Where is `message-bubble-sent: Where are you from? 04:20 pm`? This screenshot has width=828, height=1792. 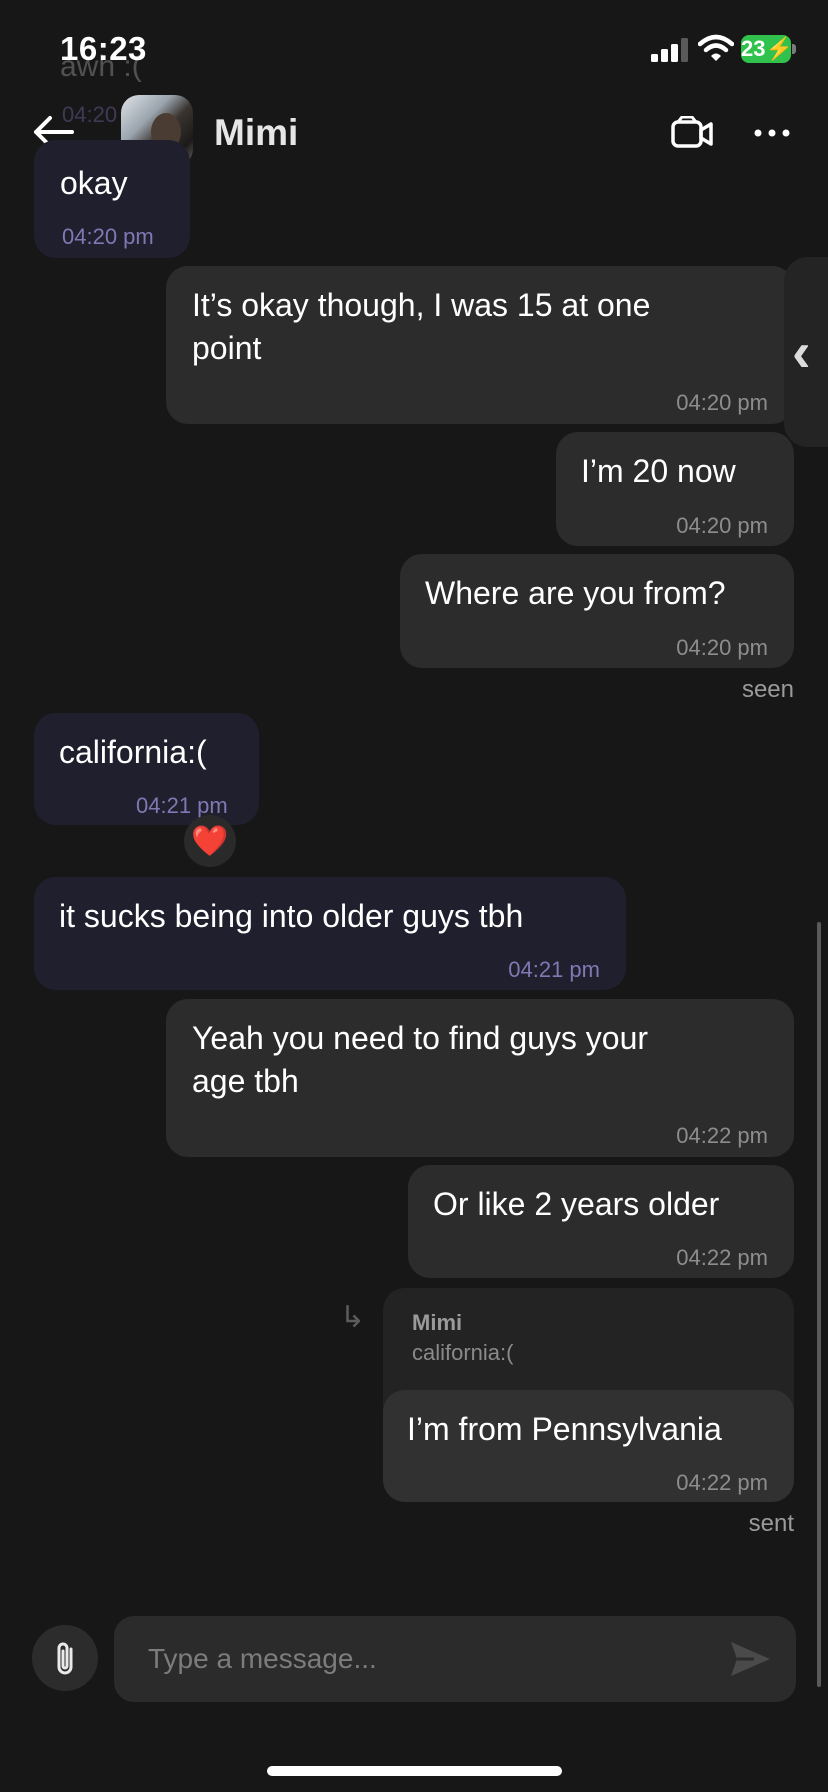 message-bubble-sent: Where are you from? 04:20 pm is located at coordinates (597, 611).